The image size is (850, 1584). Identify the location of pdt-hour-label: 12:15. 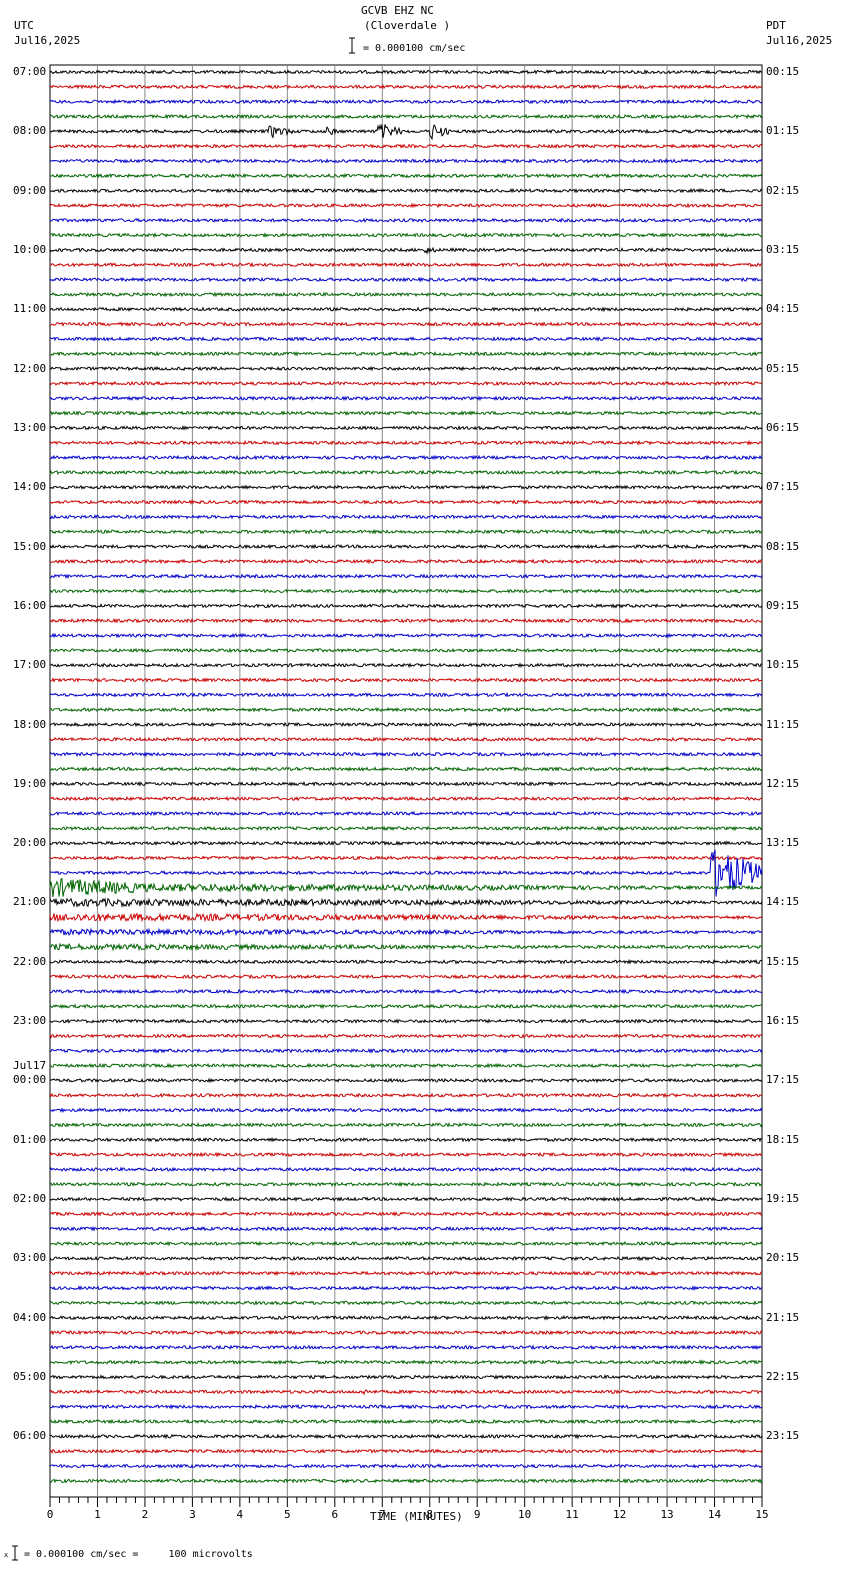
(783, 783).